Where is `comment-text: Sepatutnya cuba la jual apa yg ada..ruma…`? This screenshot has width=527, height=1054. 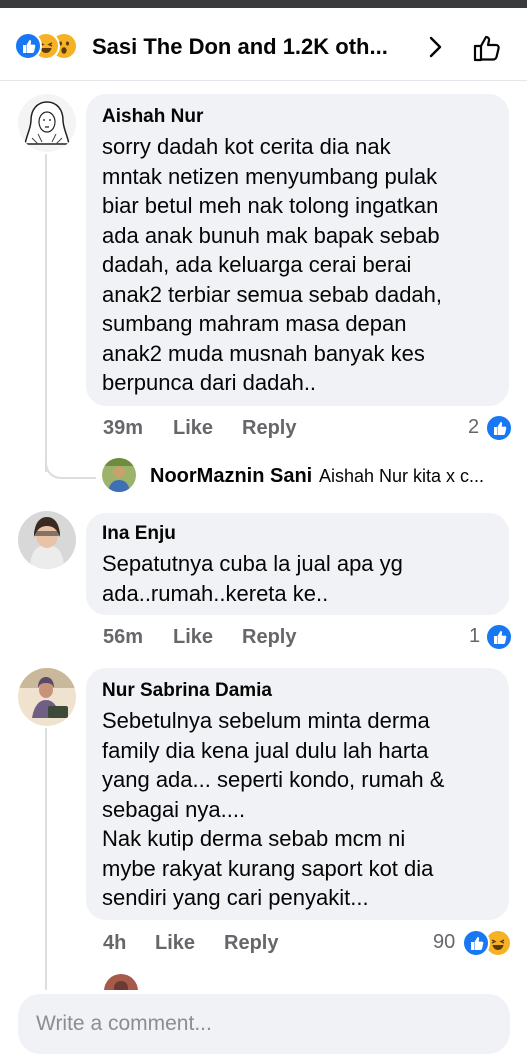
comment-text: Sepatutnya cuba la jual apa yg ada..ruma… is located at coordinates (252, 578).